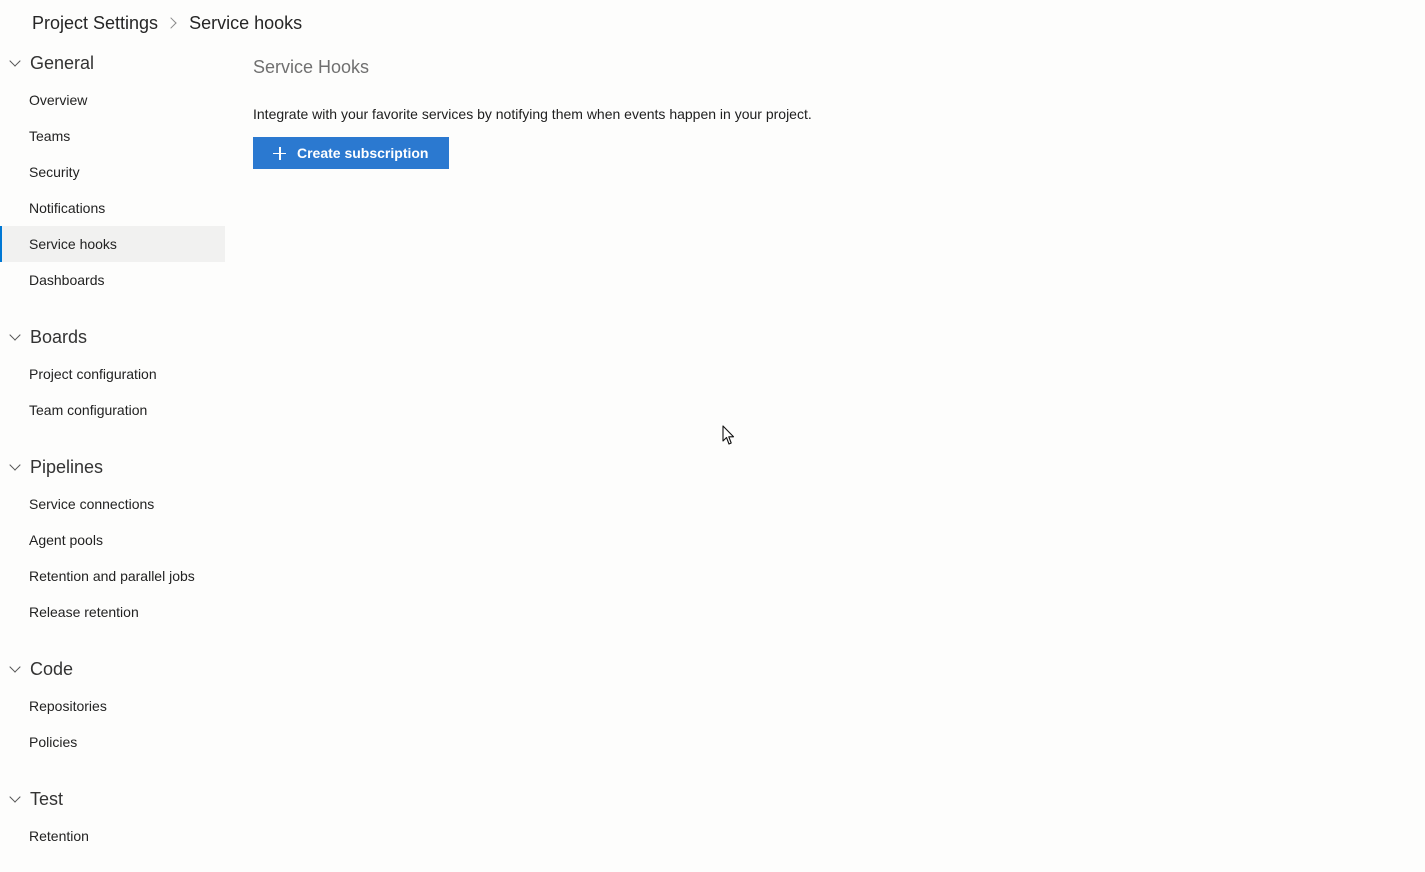 The height and width of the screenshot is (872, 1425). What do you see at coordinates (112, 337) in the screenshot?
I see `group-header-boards: Boards` at bounding box center [112, 337].